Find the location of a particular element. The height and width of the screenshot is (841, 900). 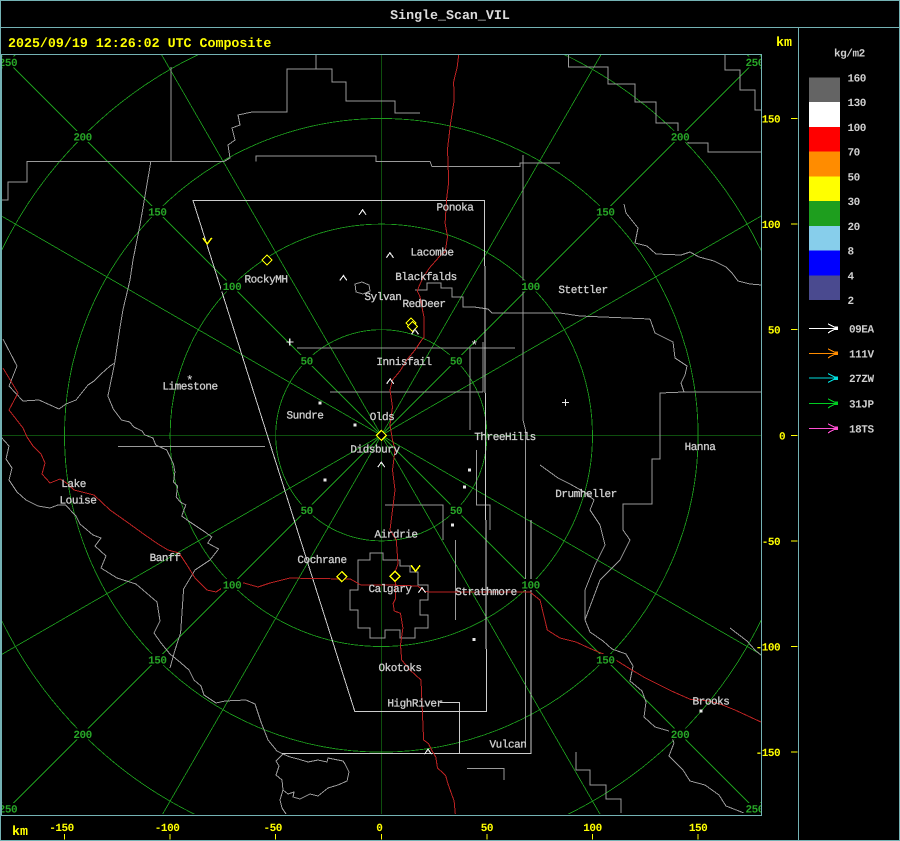

svg-text:2025/09/19 12:26:02 UTC Compos: 2025/09/19 12:26:02 UTC Composite is located at coordinates (139, 43).